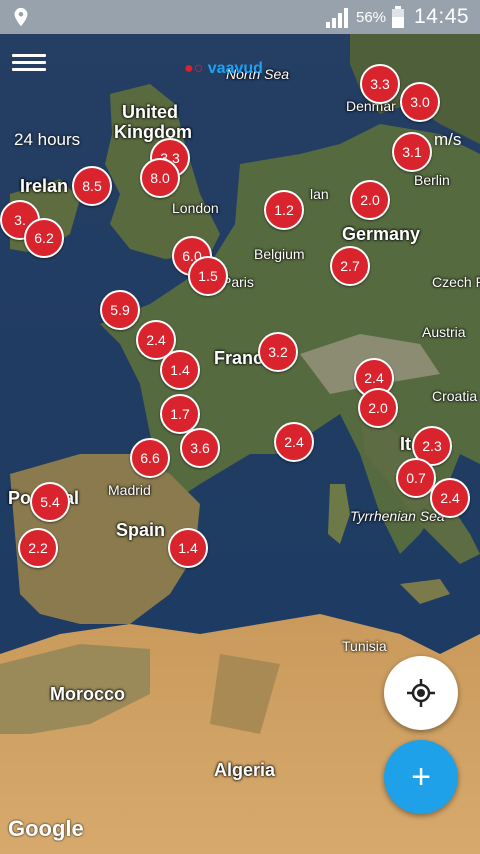  What do you see at coordinates (284, 210) in the screenshot?
I see `wind-marker: 1.2` at bounding box center [284, 210].